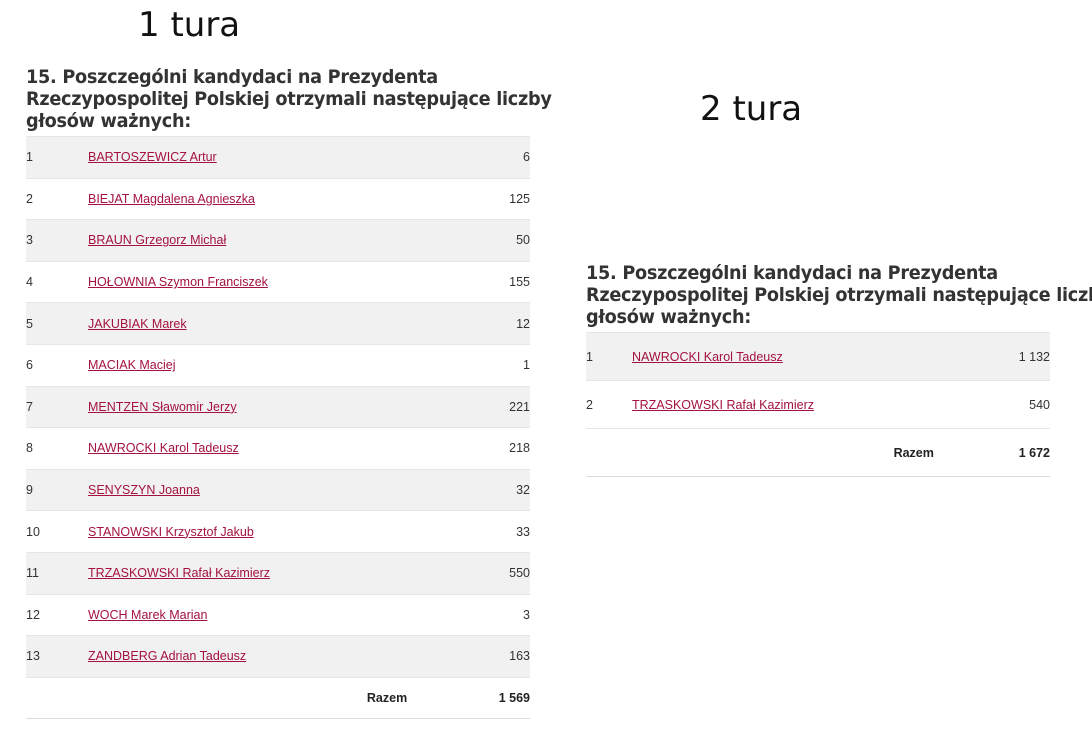 Image resolution: width=1092 pixels, height=742 pixels. I want to click on candidate-row: 5 JAKUBIAK Marek 12, so click(278, 323).